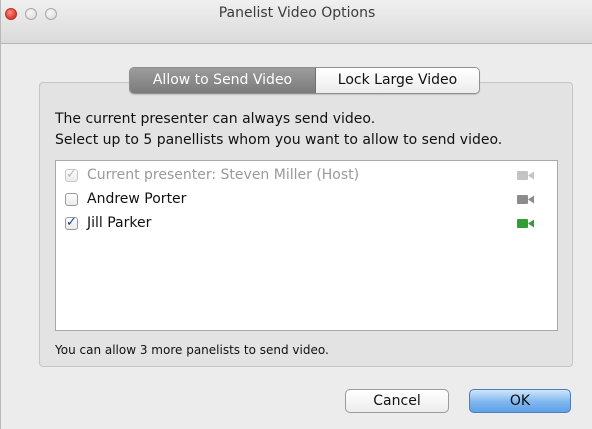 This screenshot has width=592, height=429. Describe the element at coordinates (119, 223) in the screenshot. I see `panelist-label: Jill Parker` at that location.